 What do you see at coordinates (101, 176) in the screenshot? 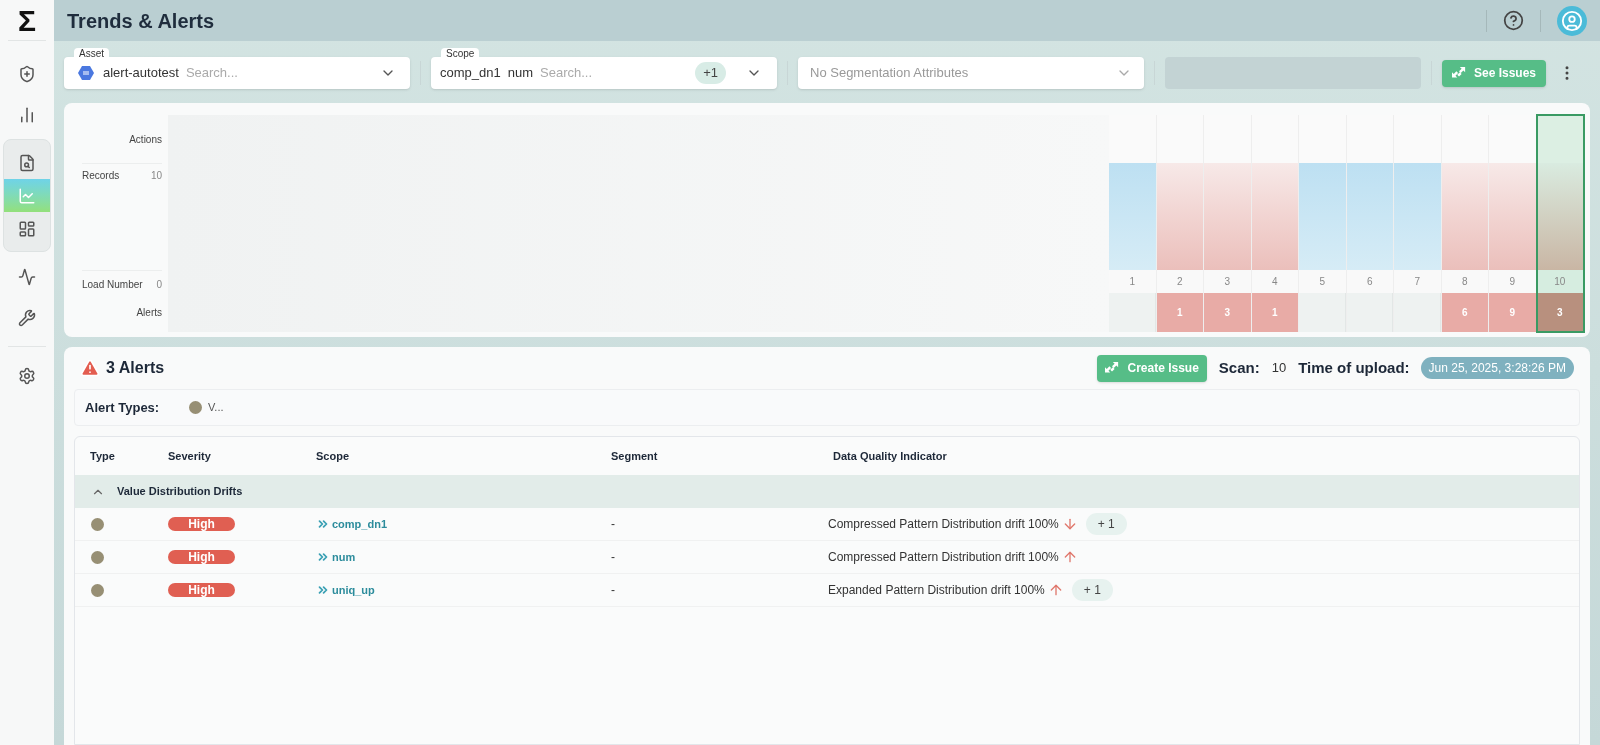
I see `row-label: Records` at bounding box center [101, 176].